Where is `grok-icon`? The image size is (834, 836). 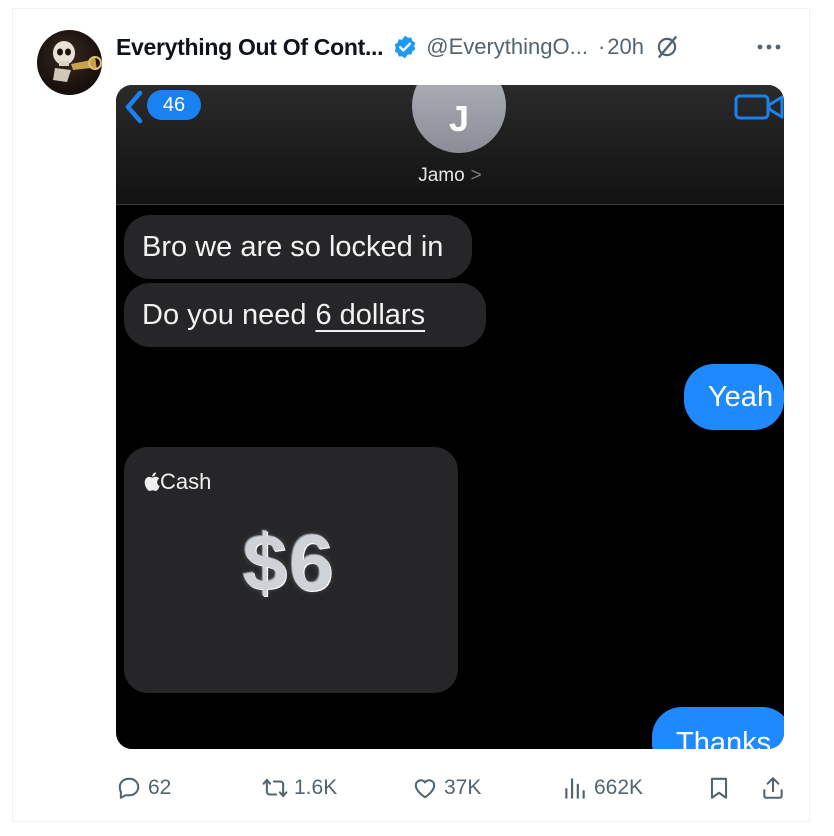 grok-icon is located at coordinates (667, 47).